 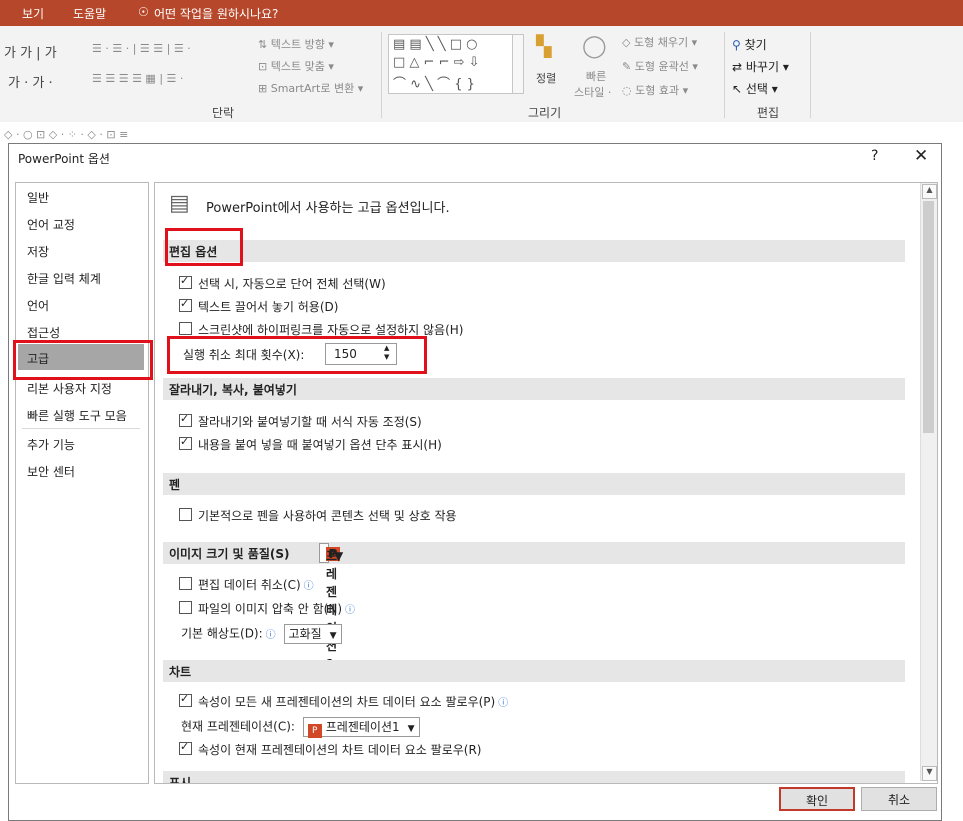 I want to click on menu-help: 도움말, so click(x=89, y=13).